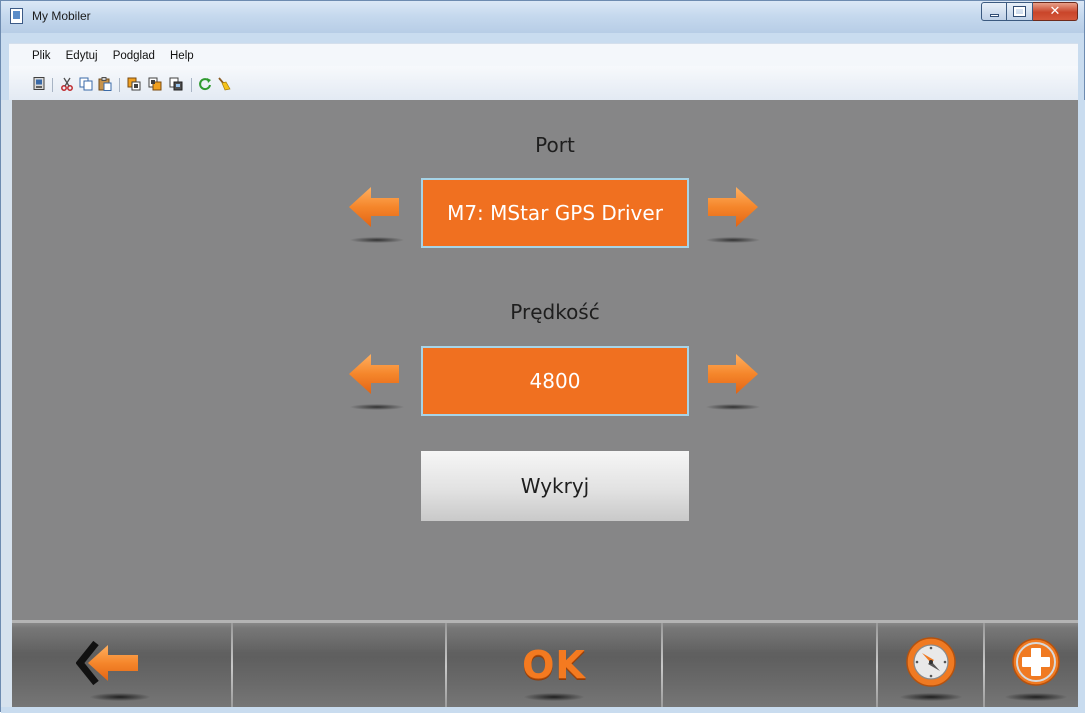  What do you see at coordinates (543, 710) in the screenshot?
I see `window-bottom-border` at bounding box center [543, 710].